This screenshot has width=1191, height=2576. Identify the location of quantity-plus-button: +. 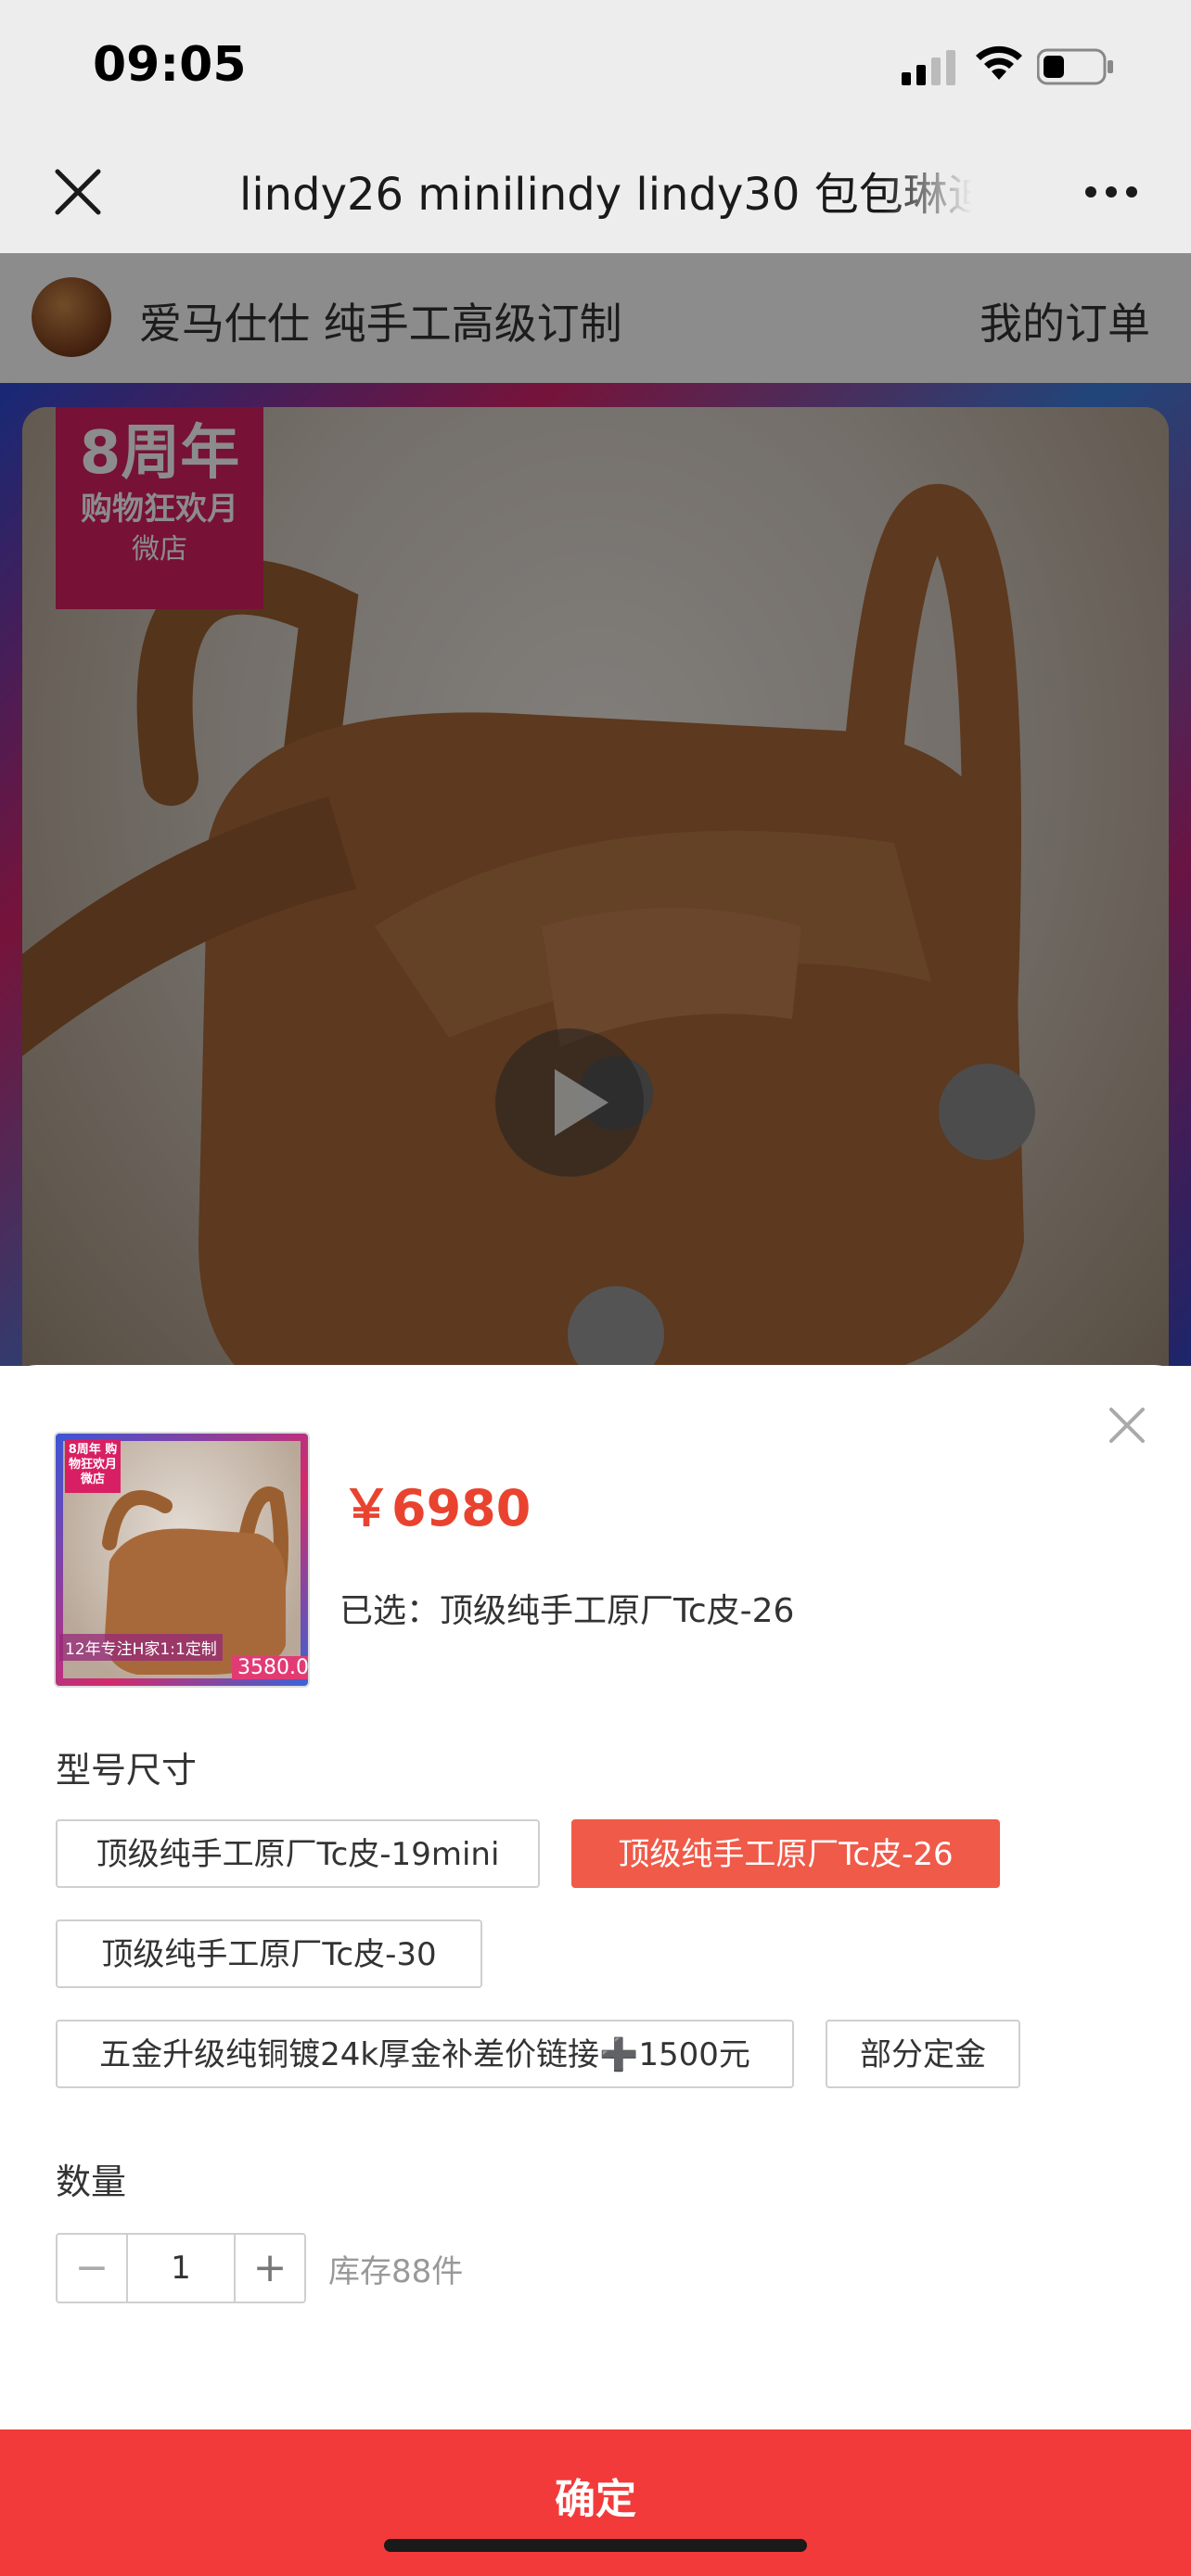
(269, 2268).